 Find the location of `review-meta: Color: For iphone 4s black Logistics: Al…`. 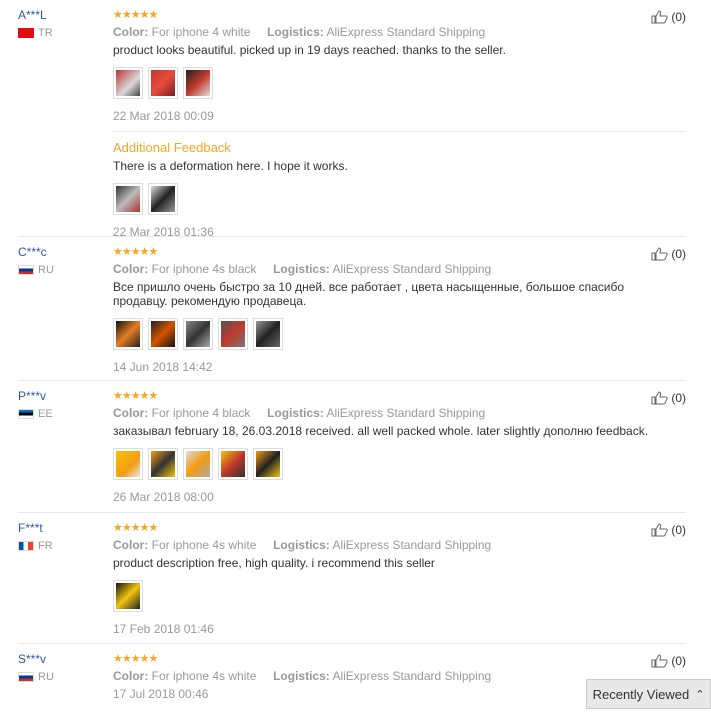

review-meta: Color: For iphone 4s black Logistics: Al… is located at coordinates (399, 269).